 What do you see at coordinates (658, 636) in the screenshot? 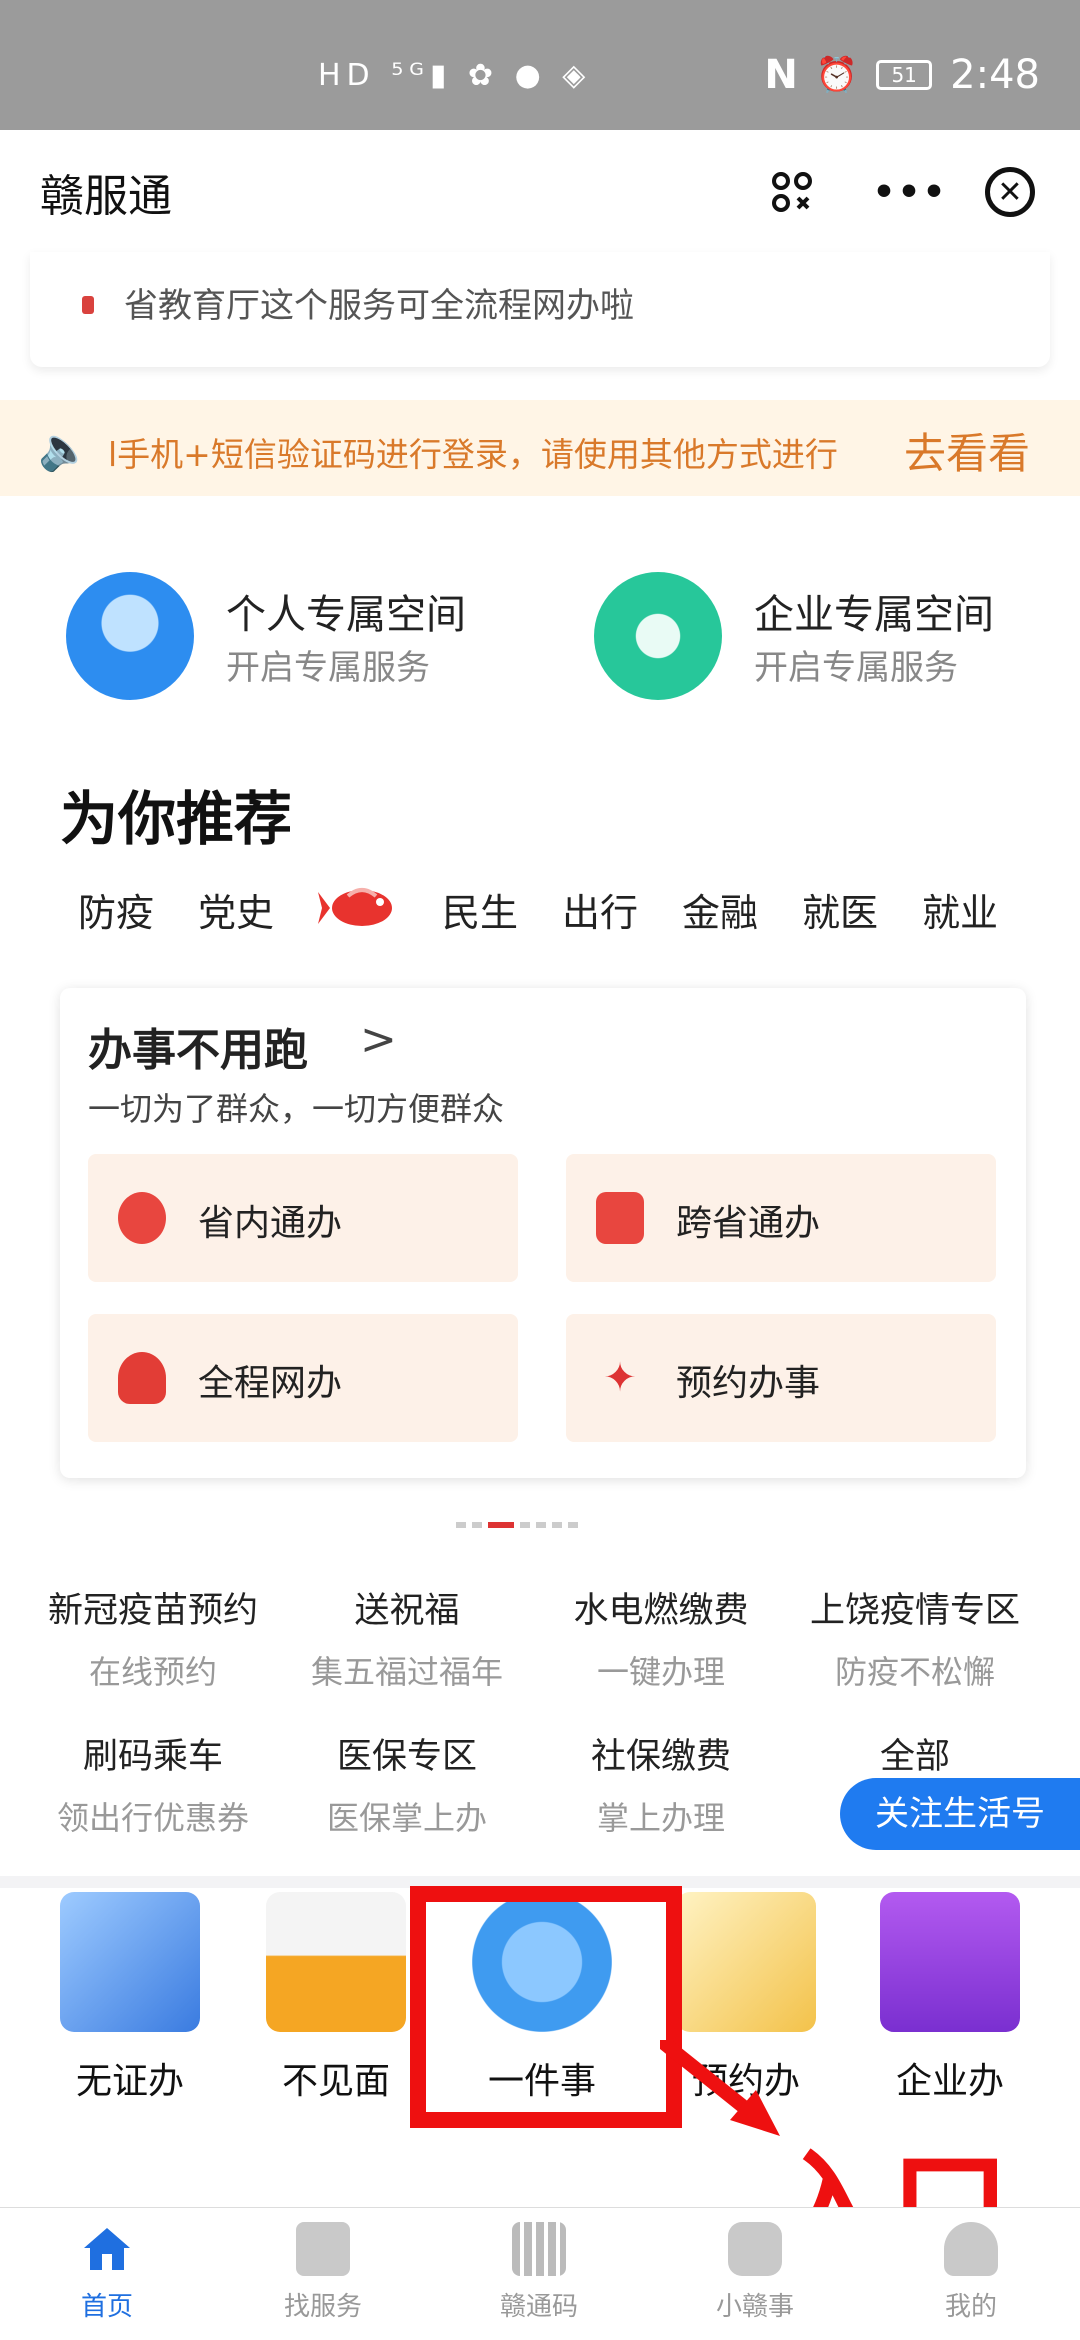
I see `enterprise-building-icon` at bounding box center [658, 636].